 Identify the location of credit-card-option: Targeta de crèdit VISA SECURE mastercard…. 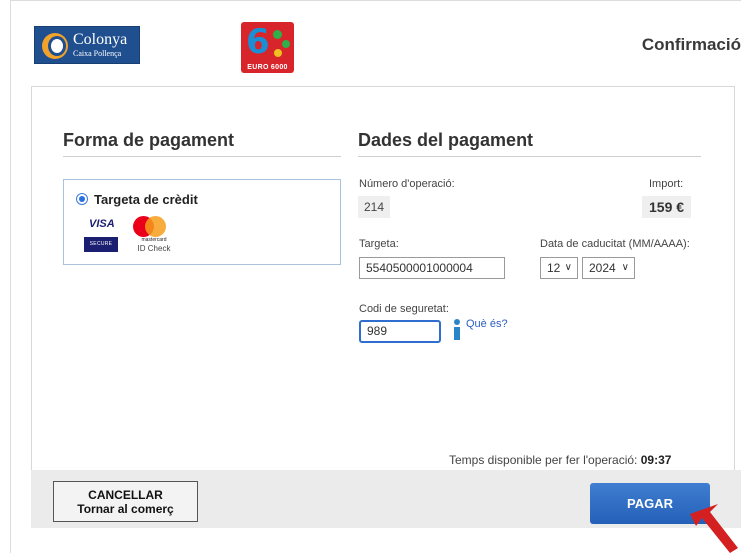
(202, 222).